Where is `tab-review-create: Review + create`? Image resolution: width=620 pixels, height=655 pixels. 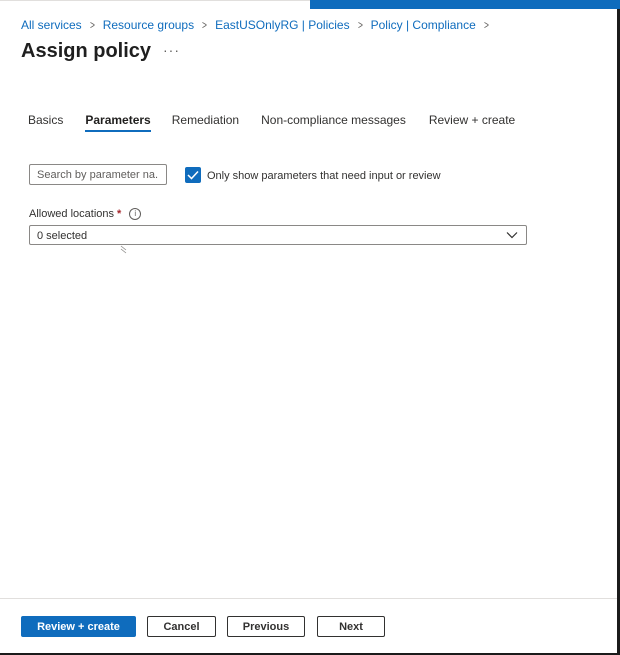
tab-review-create: Review + create is located at coordinates (472, 122).